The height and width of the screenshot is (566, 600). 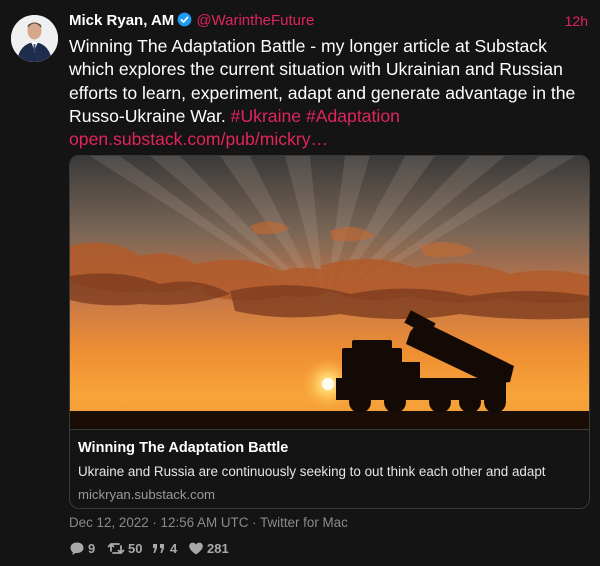 What do you see at coordinates (353, 116) in the screenshot?
I see `hashtag-adaptation: #Adaptation` at bounding box center [353, 116].